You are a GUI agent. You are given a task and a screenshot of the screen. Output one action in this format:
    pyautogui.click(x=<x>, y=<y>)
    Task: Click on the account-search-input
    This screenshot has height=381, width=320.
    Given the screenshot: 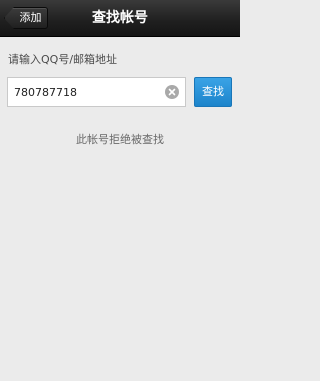 What is the action you would take?
    pyautogui.click(x=83, y=92)
    